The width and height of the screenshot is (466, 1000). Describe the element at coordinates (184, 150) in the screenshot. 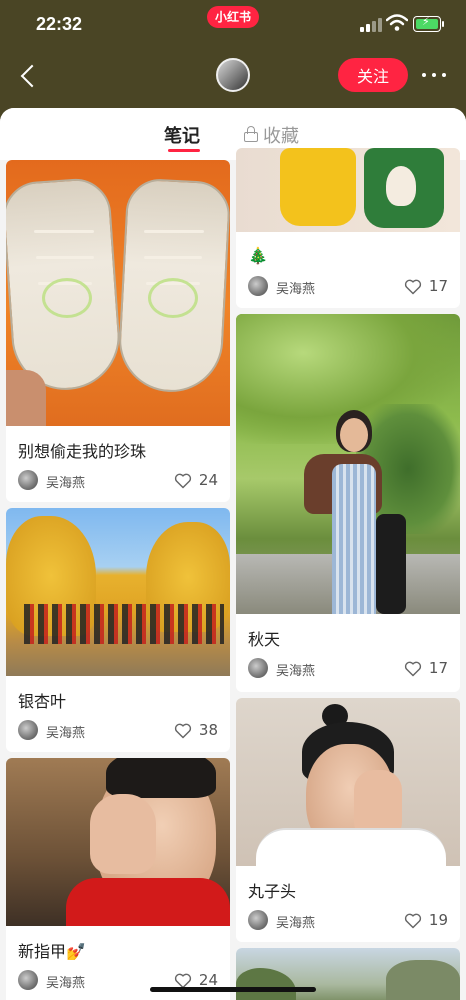

I see `active-tab-indicator` at that location.